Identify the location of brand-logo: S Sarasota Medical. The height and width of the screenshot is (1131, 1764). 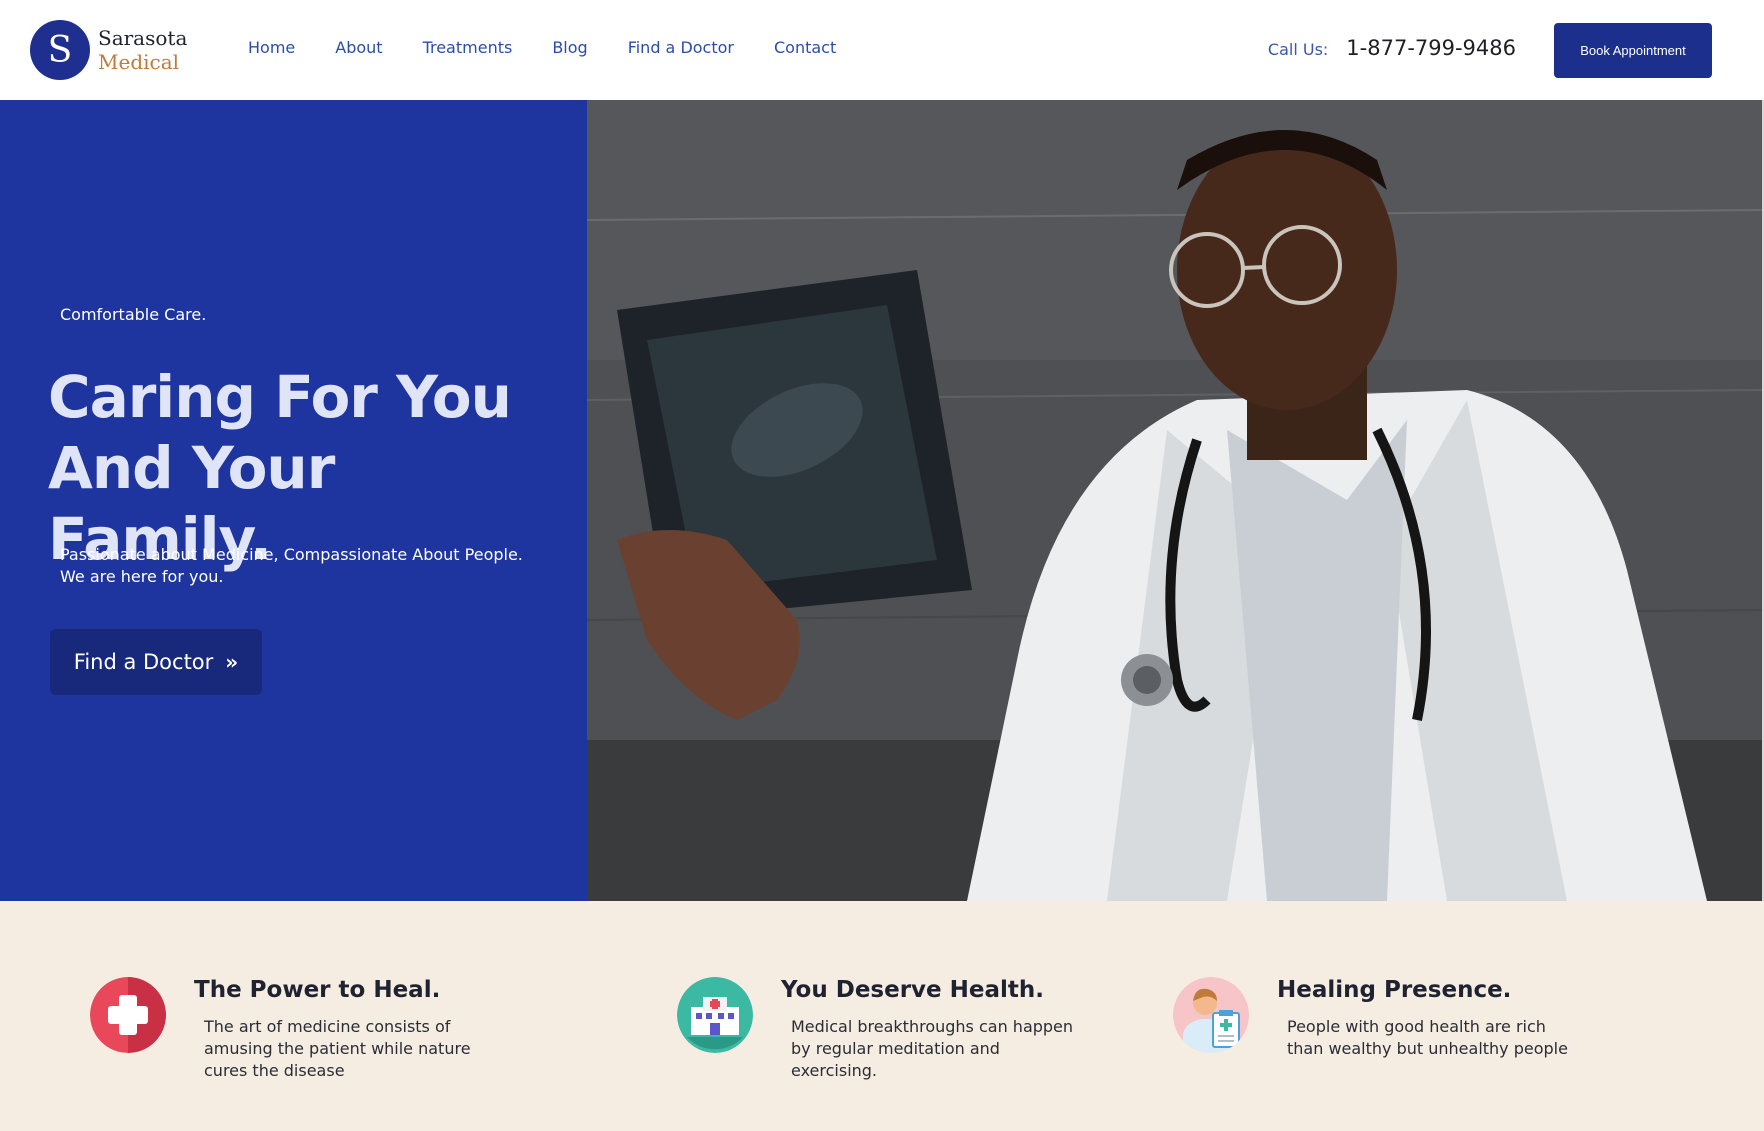
(108, 50).